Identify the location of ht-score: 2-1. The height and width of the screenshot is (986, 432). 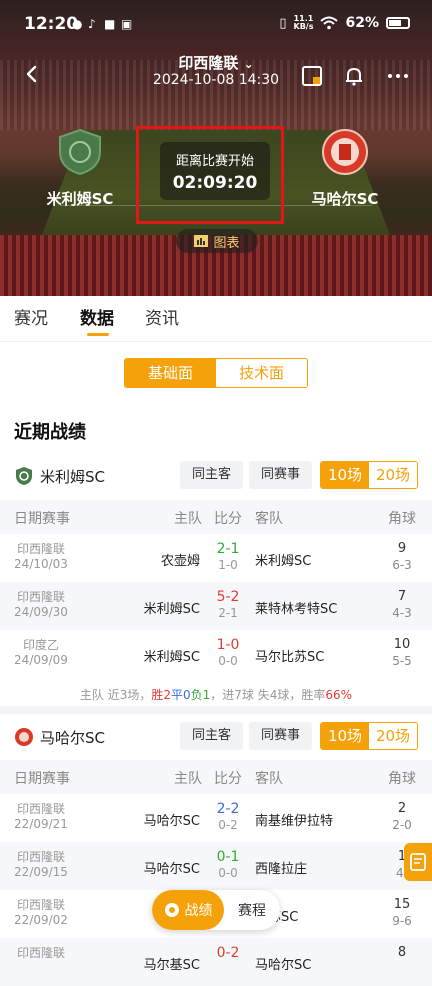
(228, 613).